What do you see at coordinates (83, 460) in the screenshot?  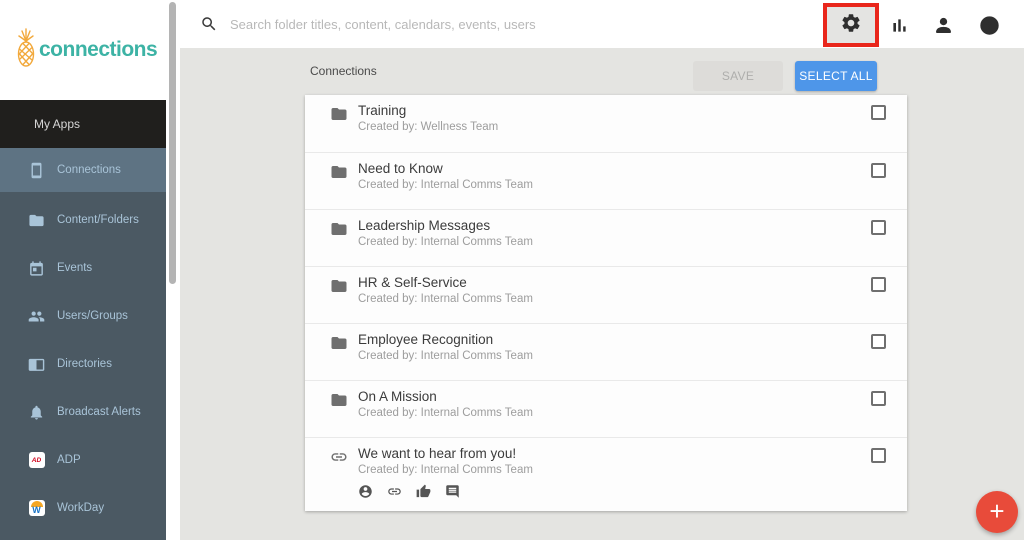 I see `sidebar-item-adp: AD ADP` at bounding box center [83, 460].